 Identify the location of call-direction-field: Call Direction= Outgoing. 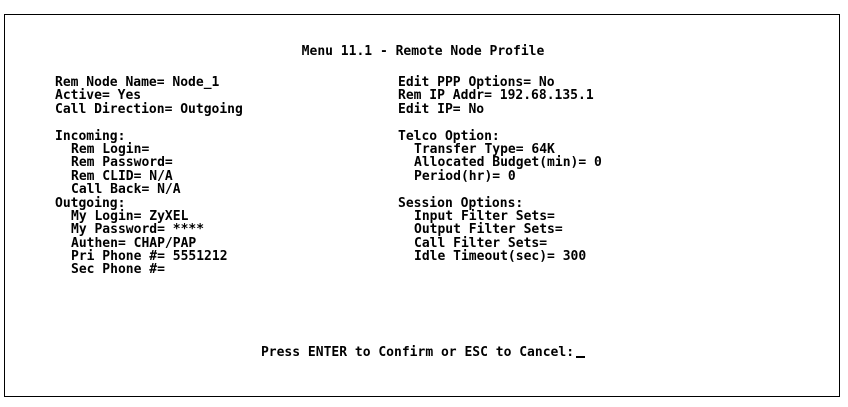
(149, 109).